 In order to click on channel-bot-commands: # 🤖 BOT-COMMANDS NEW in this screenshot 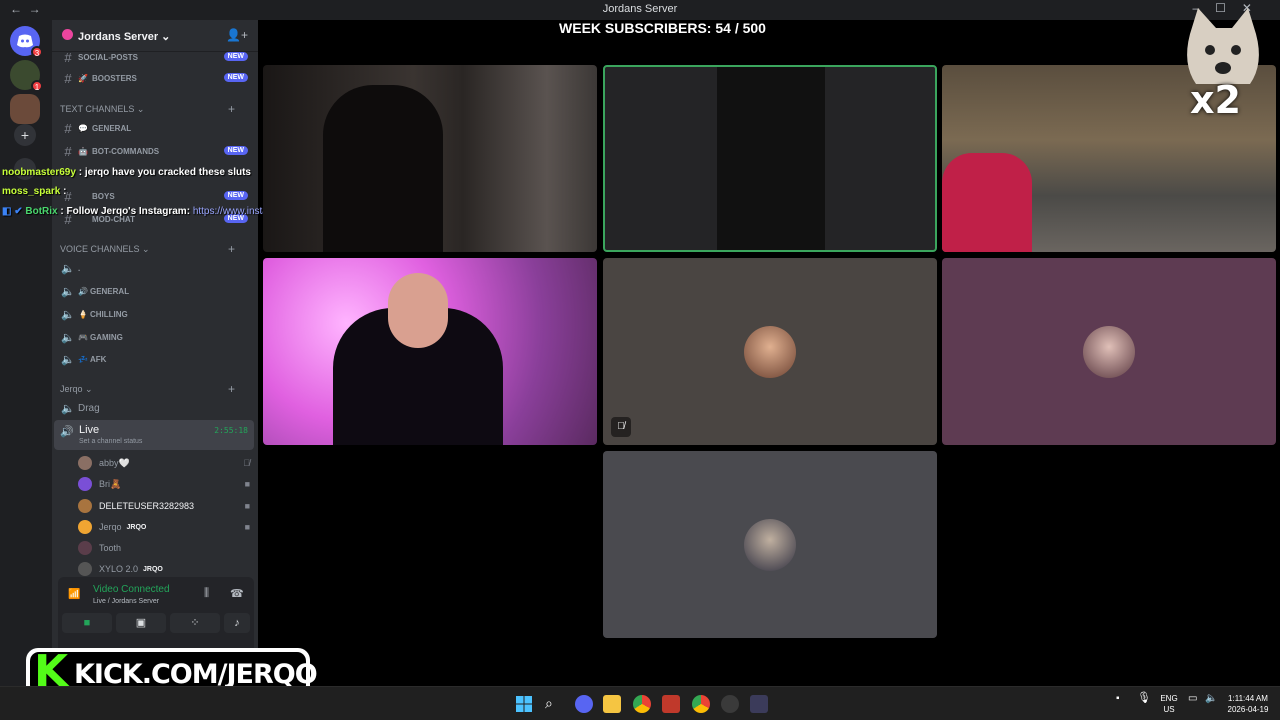, I will do `click(156, 151)`.